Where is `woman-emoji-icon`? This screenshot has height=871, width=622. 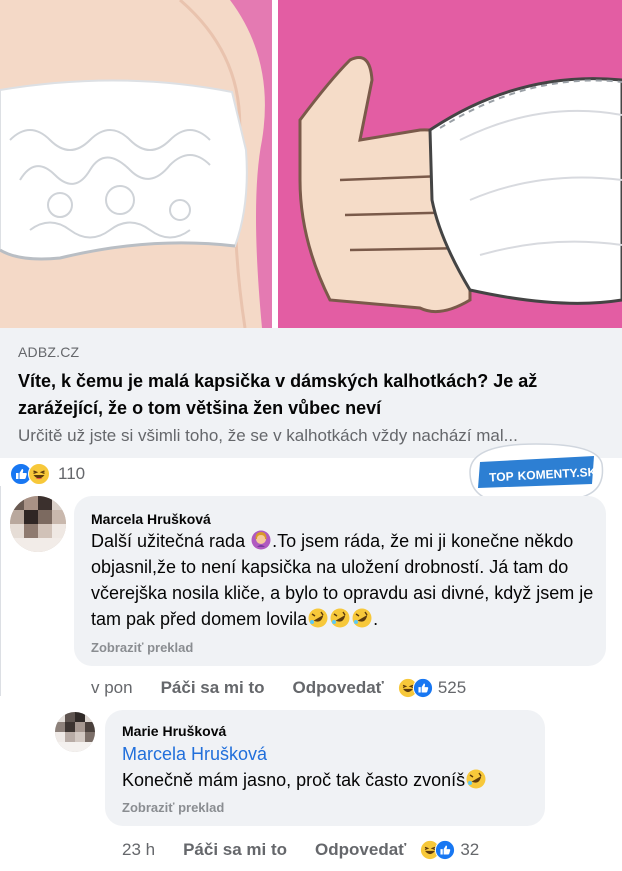 woman-emoji-icon is located at coordinates (261, 540).